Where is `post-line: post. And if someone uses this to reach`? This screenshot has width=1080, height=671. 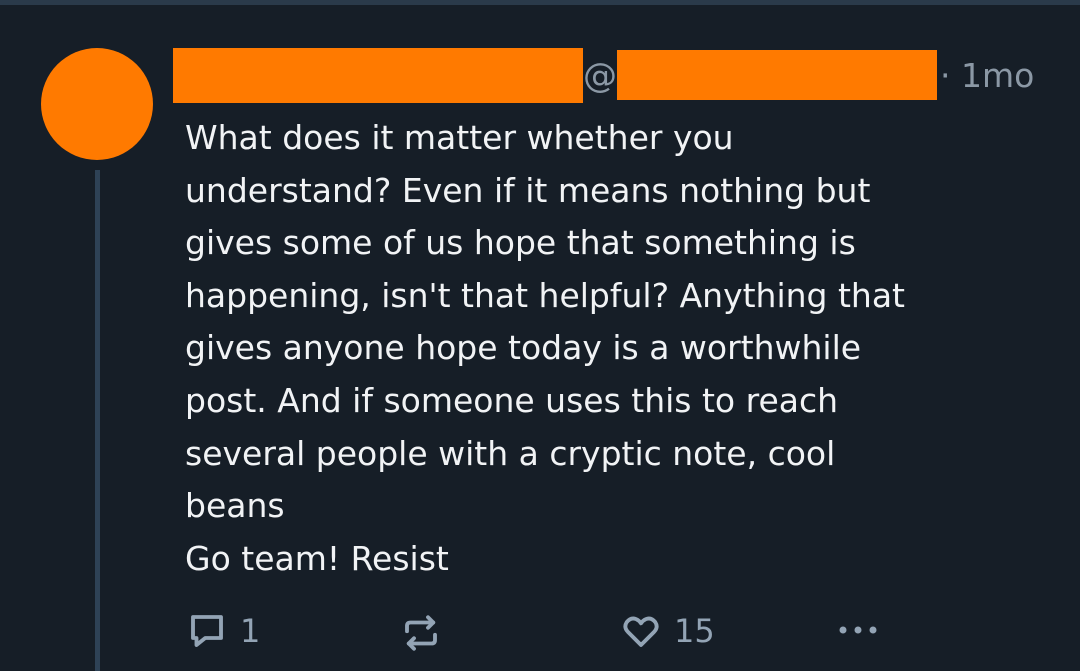
post-line: post. And if someone uses this to reach is located at coordinates (512, 400).